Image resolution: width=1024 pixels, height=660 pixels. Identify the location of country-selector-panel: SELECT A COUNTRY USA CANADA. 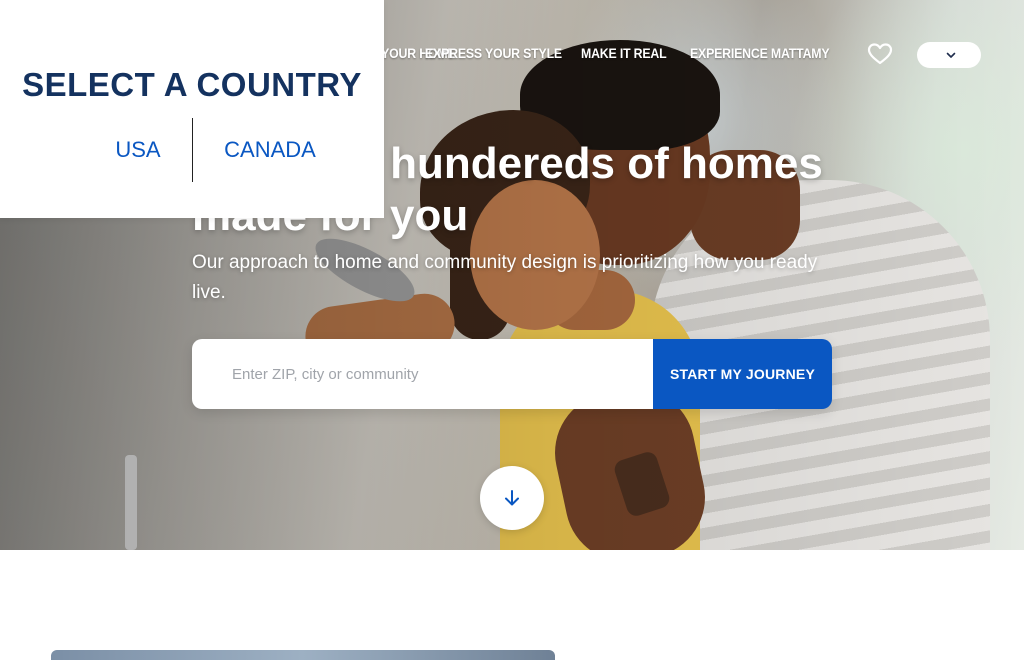
(192, 109).